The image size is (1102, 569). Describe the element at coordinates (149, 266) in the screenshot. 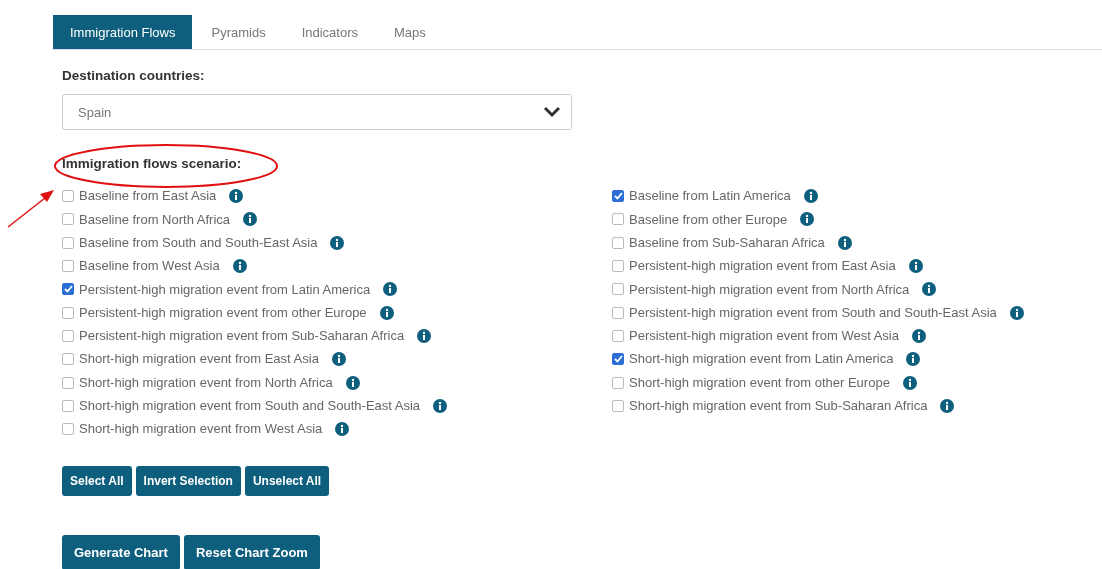

I see `checkbox-label: Baseline from West Asia` at that location.